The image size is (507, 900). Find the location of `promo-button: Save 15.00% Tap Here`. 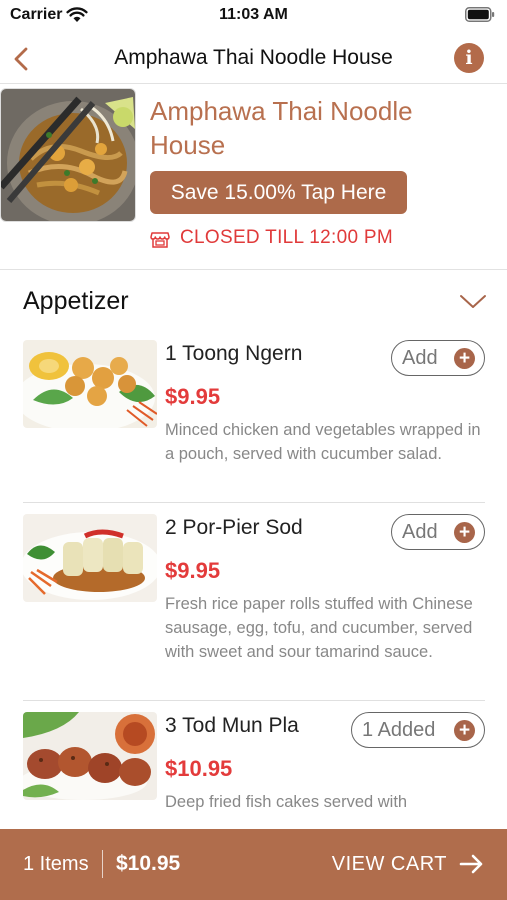

promo-button: Save 15.00% Tap Here is located at coordinates (278, 192).